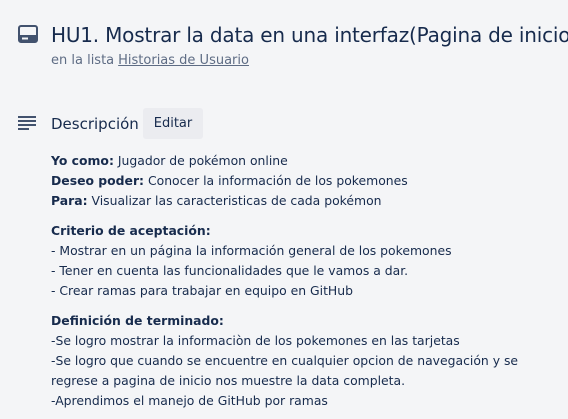 The image size is (568, 419). What do you see at coordinates (173, 123) in the screenshot?
I see `edit-description-button: Editar` at bounding box center [173, 123].